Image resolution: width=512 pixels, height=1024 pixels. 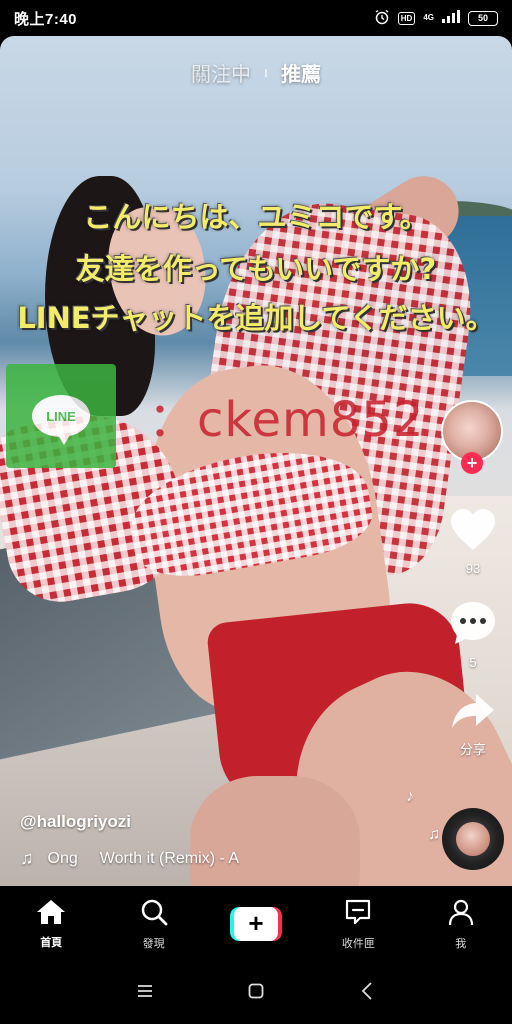 I want to click on nav-me: 我, so click(x=461, y=924).